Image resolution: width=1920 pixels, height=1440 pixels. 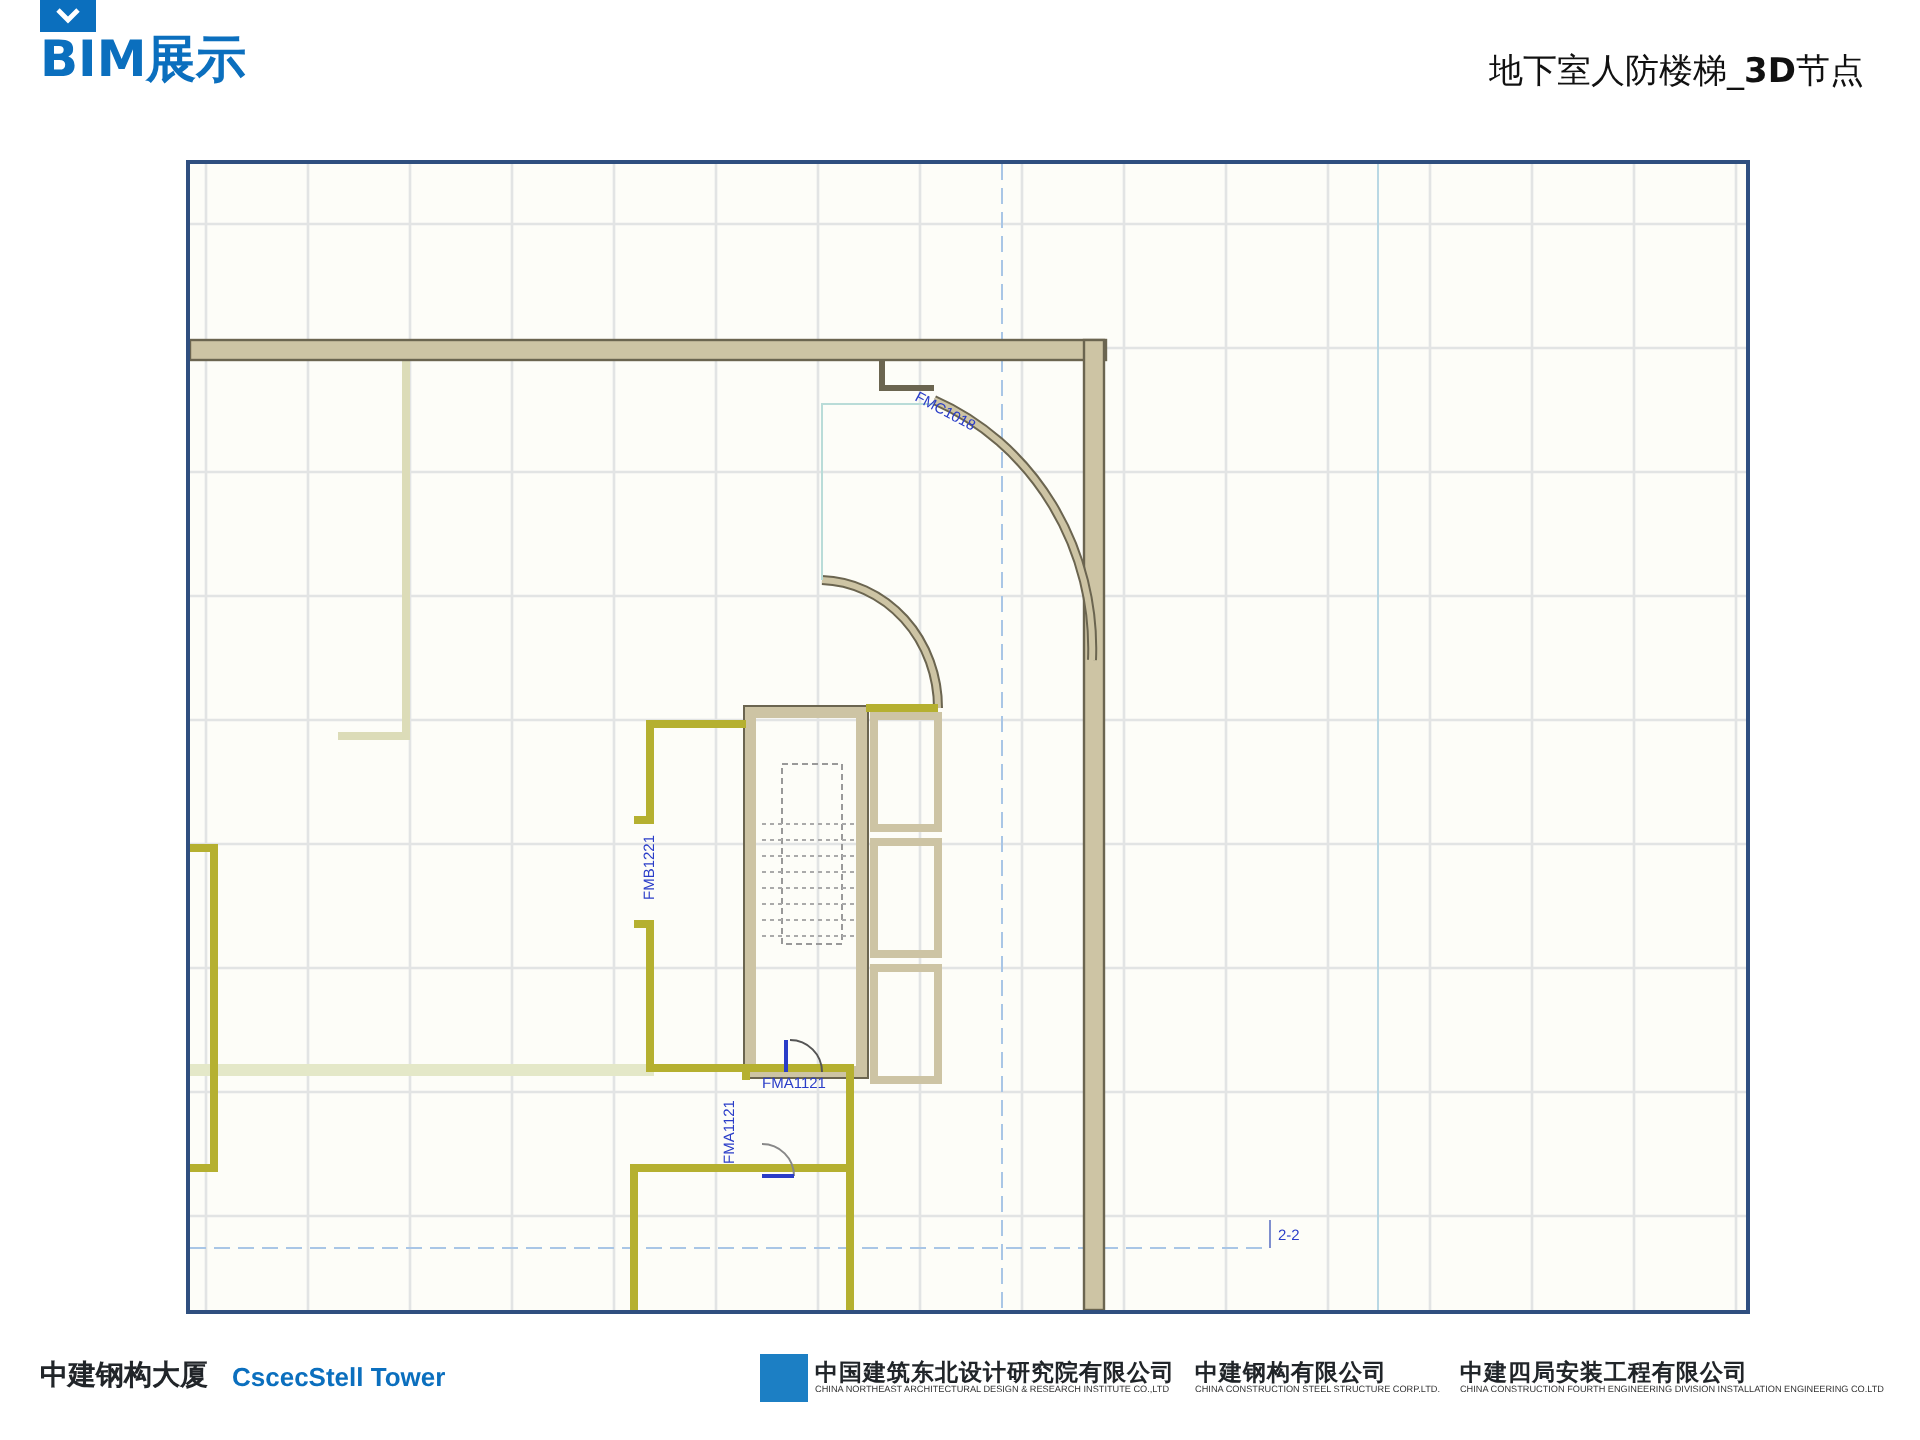 What do you see at coordinates (143, 59) in the screenshot?
I see `slide-title: BIM展示` at bounding box center [143, 59].